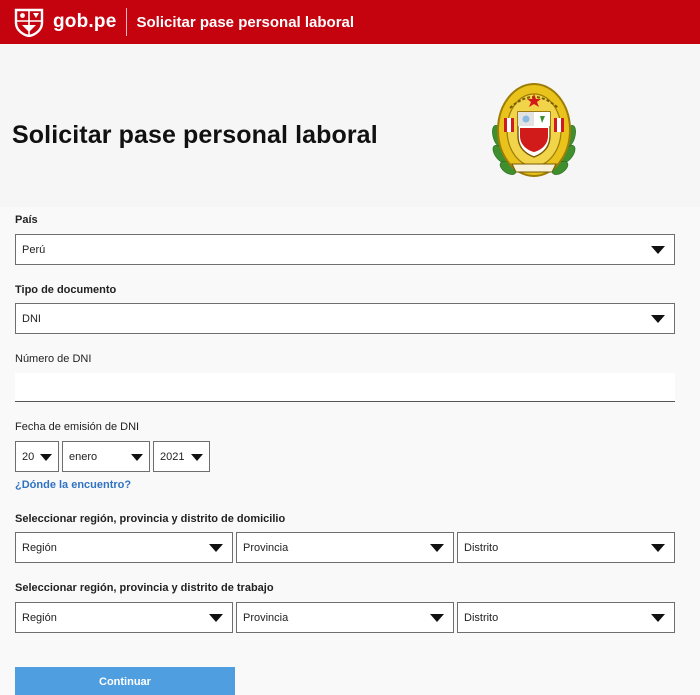 The image size is (700, 695). I want to click on trabajo-provincia-select: Provincia, so click(345, 617).